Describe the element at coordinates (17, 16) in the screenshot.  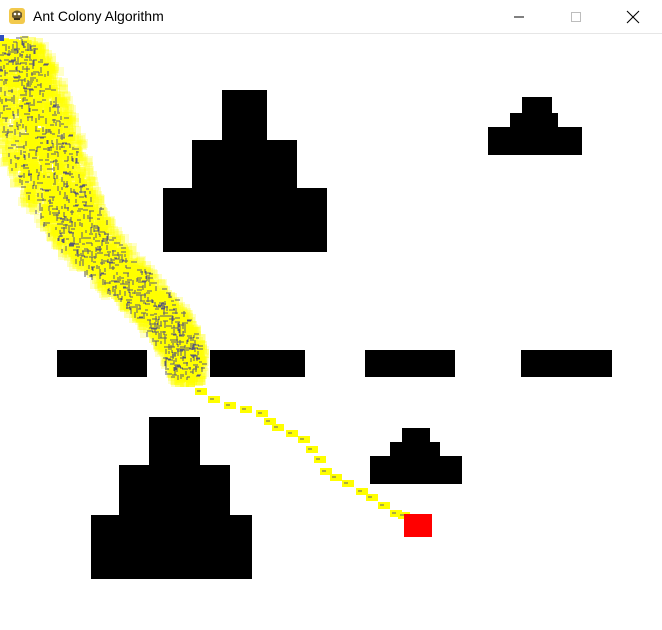
I see `python-snake-icon` at that location.